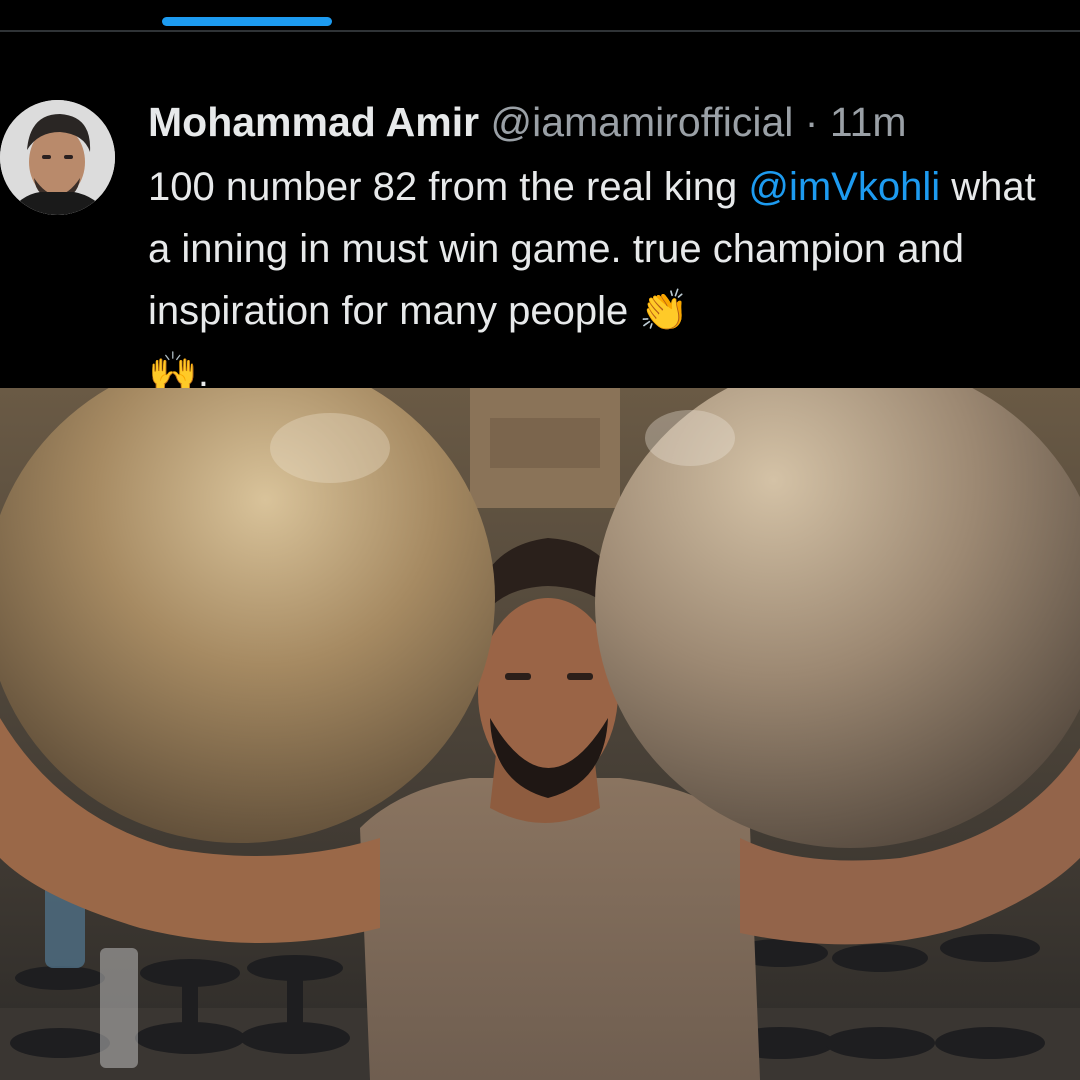 This screenshot has width=1080, height=1080. I want to click on author-handle: @iamamirofficial, so click(642, 122).